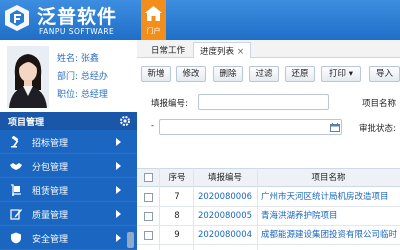 Image resolution: width=400 pixels, height=250 pixels. I want to click on section-title: 项目管理, so click(26, 123).